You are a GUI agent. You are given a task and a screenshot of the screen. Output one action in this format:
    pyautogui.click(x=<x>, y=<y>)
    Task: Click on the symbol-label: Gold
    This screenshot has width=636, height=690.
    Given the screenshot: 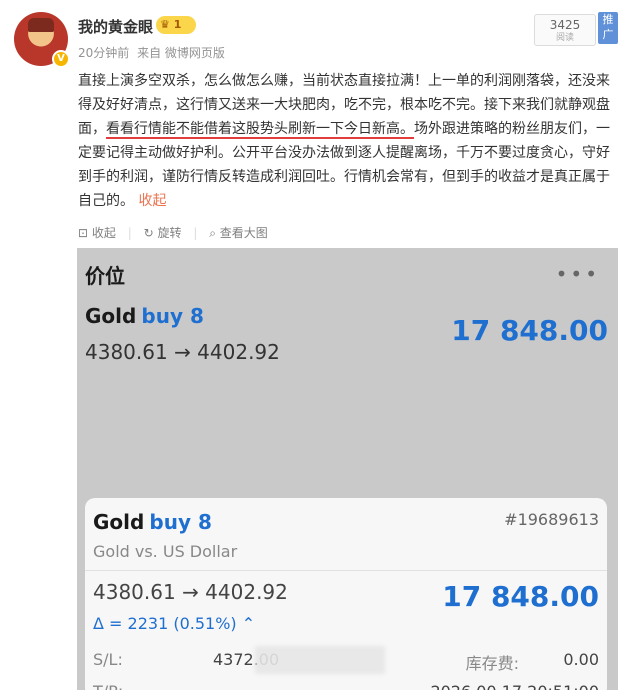 What is the action you would take?
    pyautogui.click(x=111, y=316)
    